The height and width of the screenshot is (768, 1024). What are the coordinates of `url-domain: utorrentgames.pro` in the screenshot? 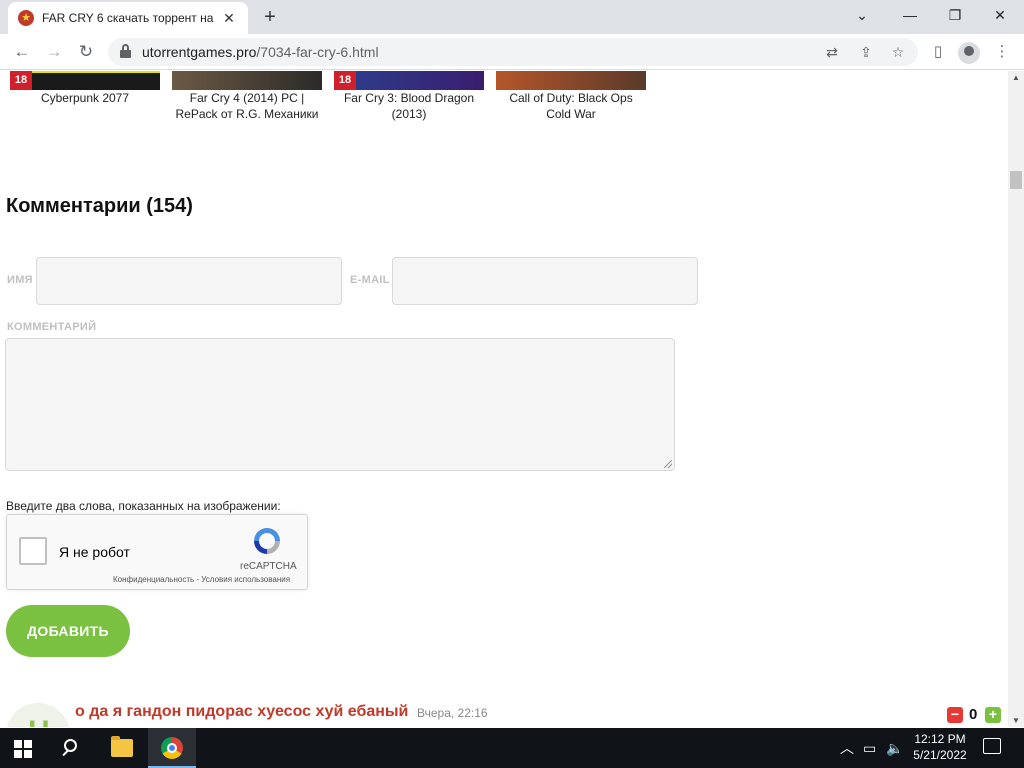 It's located at (199, 52).